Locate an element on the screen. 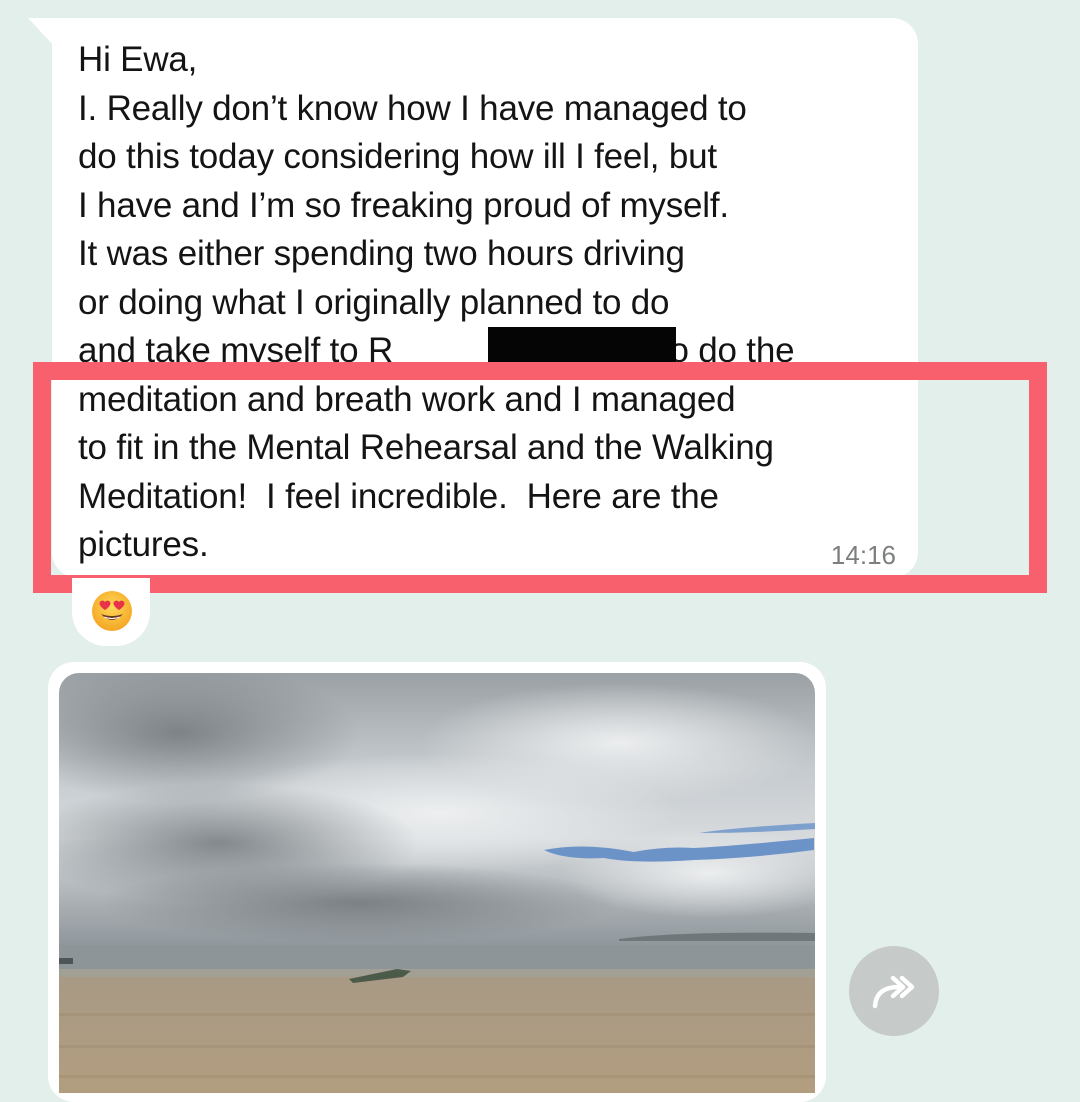 The image size is (1080, 1102). message-line: or doing what I originally planned to do is located at coordinates (374, 302).